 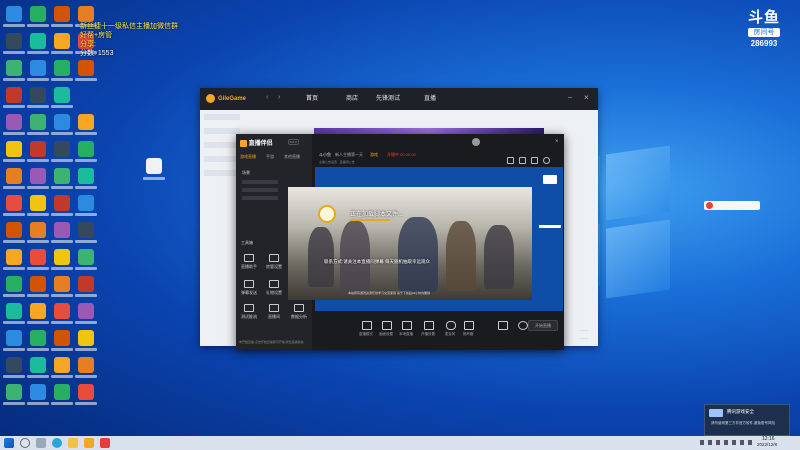 I want to click on tab-home: 首页, so click(x=312, y=99).